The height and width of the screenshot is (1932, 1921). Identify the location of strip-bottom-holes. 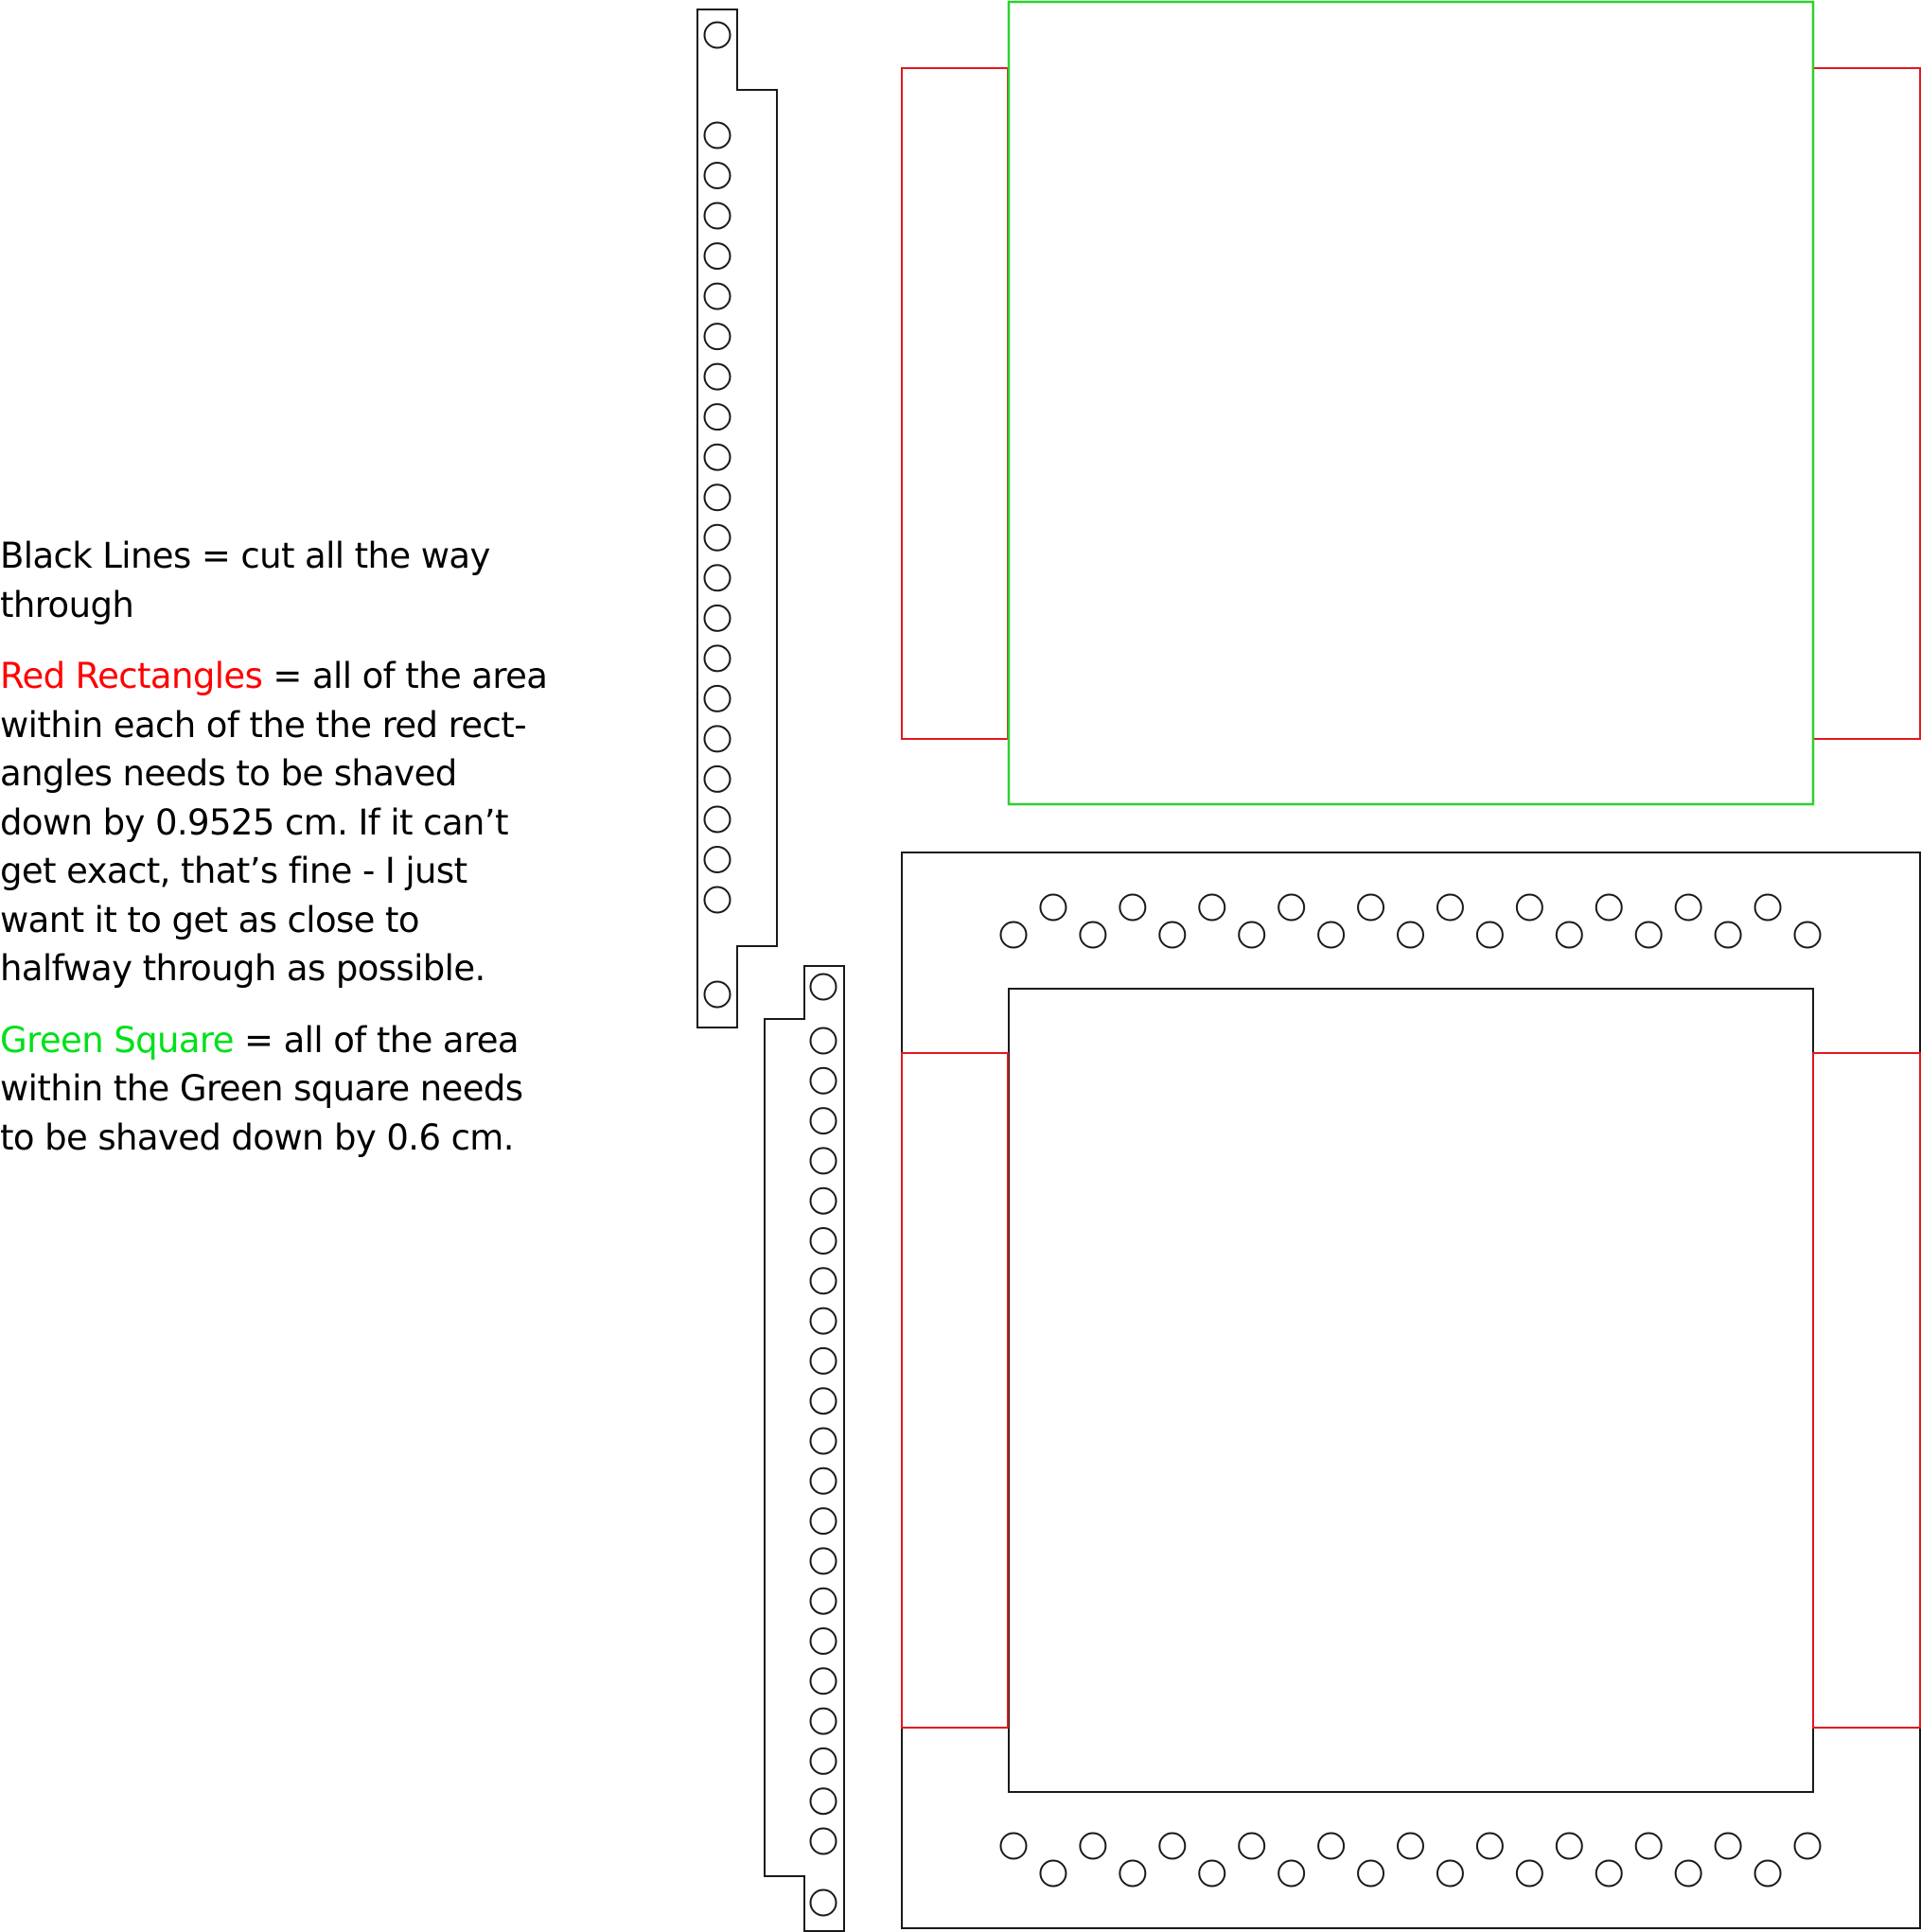
(823, 1445).